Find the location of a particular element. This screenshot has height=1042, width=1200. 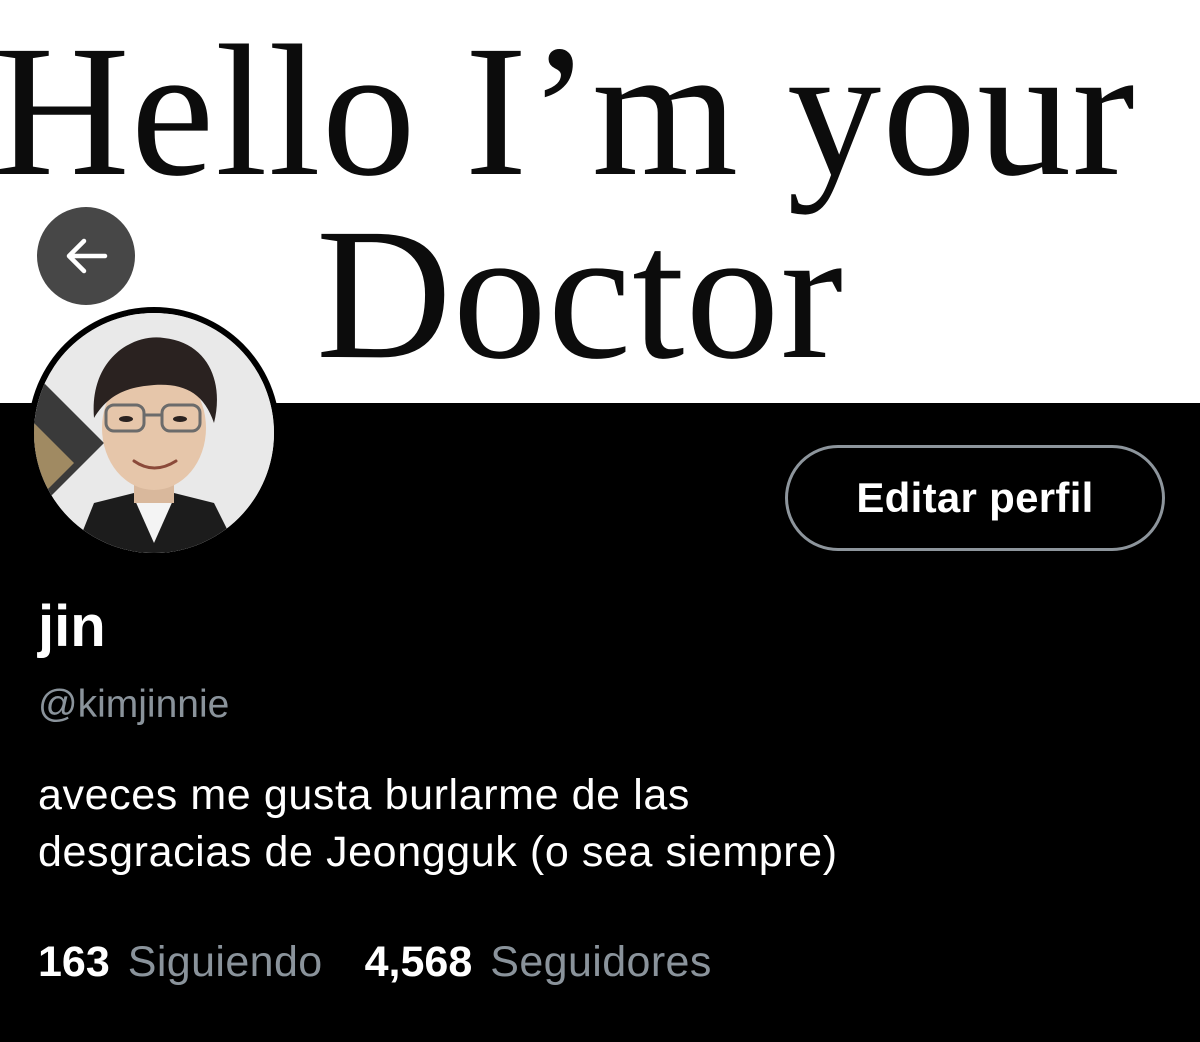

avatar-photo is located at coordinates (154, 433).